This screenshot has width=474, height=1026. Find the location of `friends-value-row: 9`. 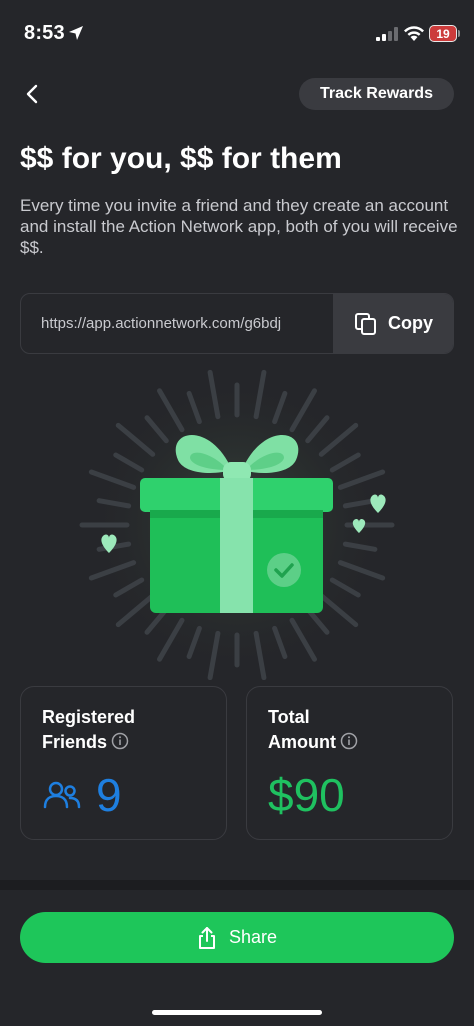

friends-value-row: 9 is located at coordinates (82, 795).